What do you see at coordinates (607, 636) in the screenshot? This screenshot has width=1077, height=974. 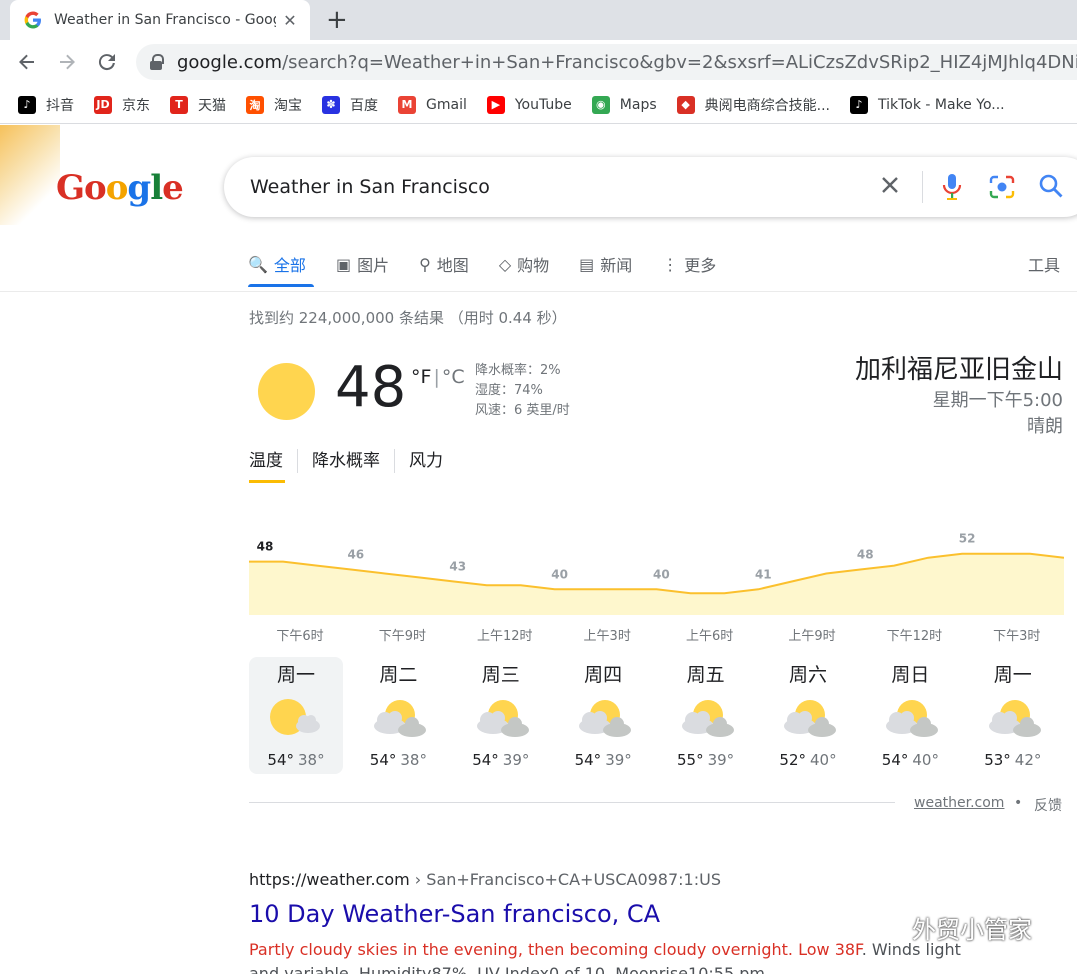 I see `hour-label: 上午3时` at bounding box center [607, 636].